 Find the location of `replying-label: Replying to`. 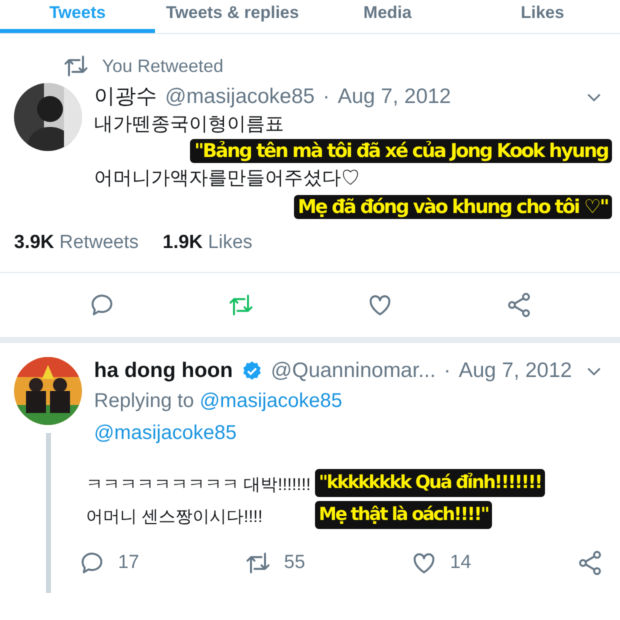

replying-label: Replying to is located at coordinates (144, 401).